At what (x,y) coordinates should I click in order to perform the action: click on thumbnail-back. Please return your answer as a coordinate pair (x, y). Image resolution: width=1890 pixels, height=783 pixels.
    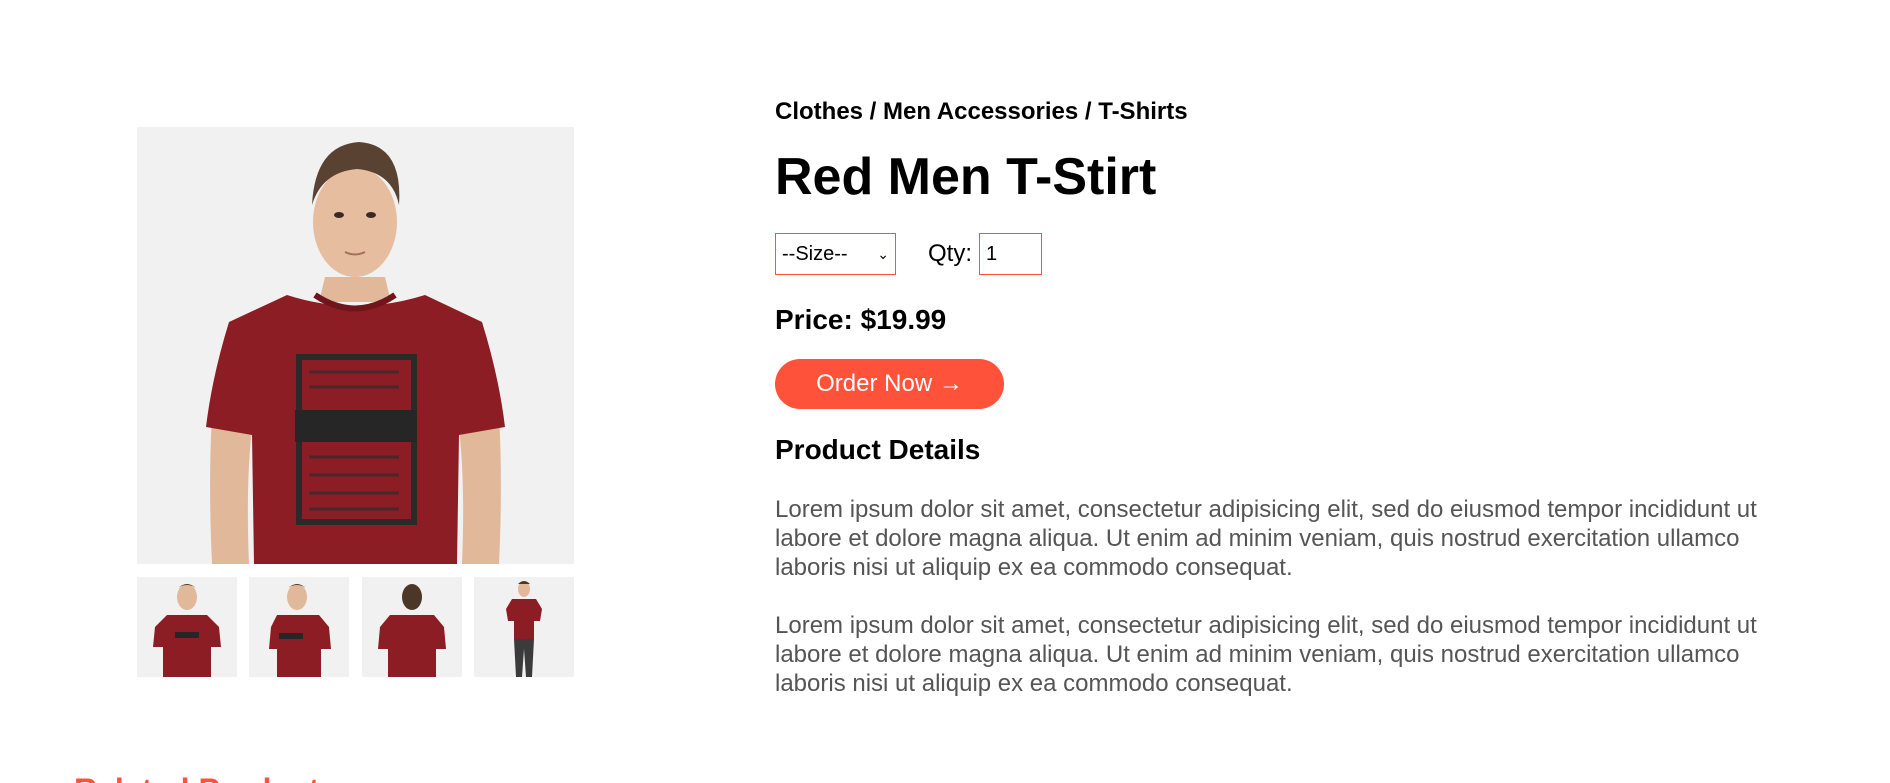
    Looking at the image, I should click on (411, 627).